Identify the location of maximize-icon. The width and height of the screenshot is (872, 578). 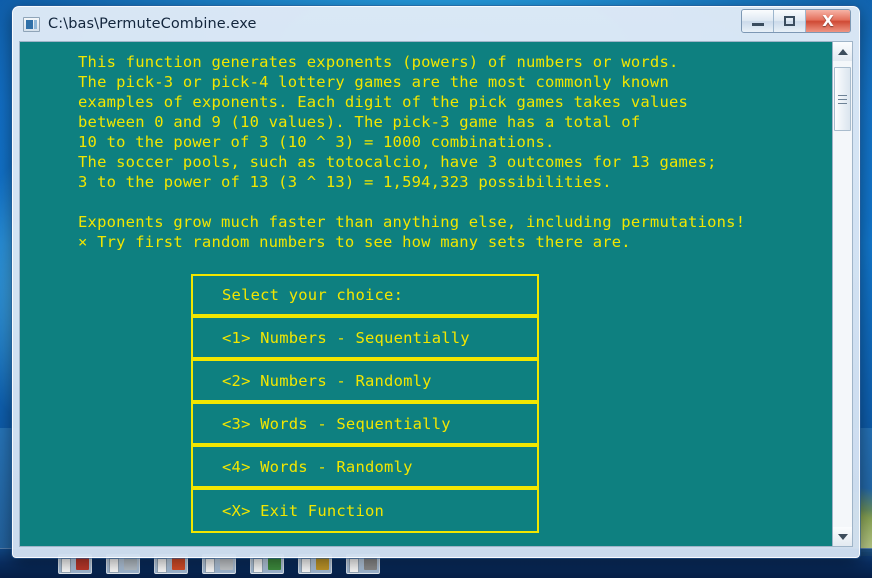
(789, 21).